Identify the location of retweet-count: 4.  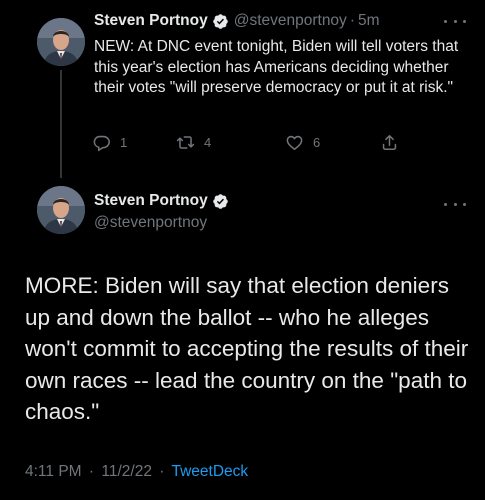
(208, 142).